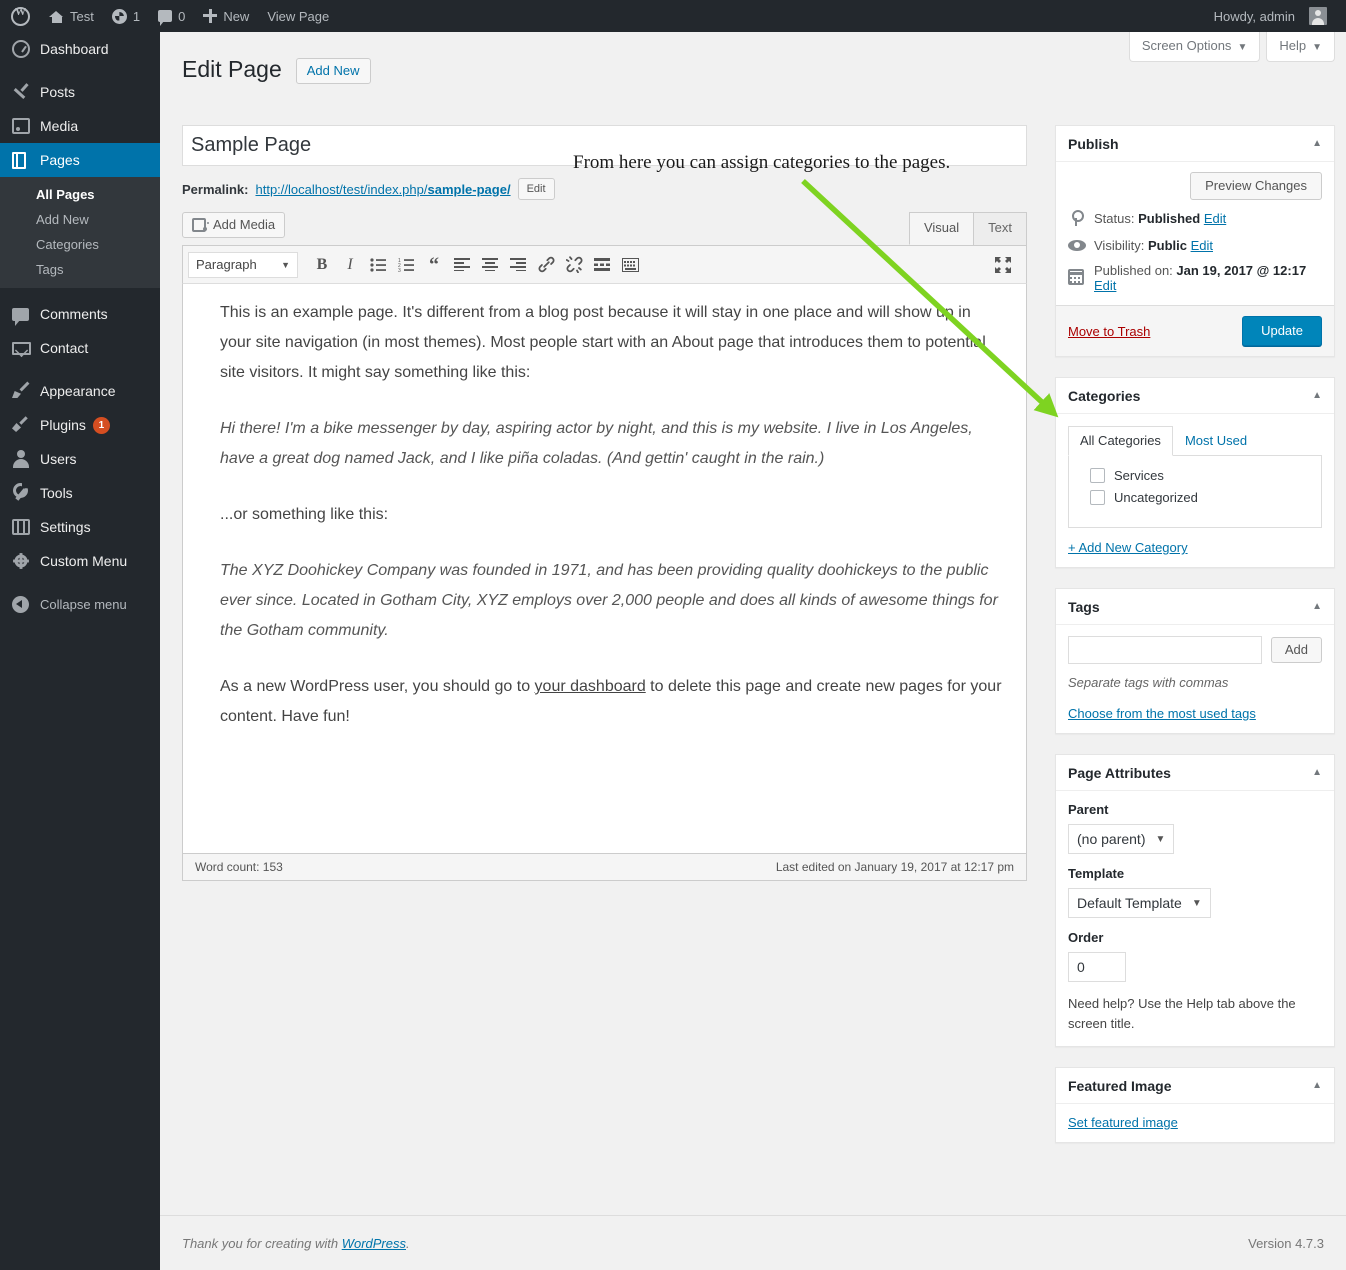 This screenshot has width=1346, height=1270. Describe the element at coordinates (462, 265) in the screenshot. I see `align-left-icon` at that location.